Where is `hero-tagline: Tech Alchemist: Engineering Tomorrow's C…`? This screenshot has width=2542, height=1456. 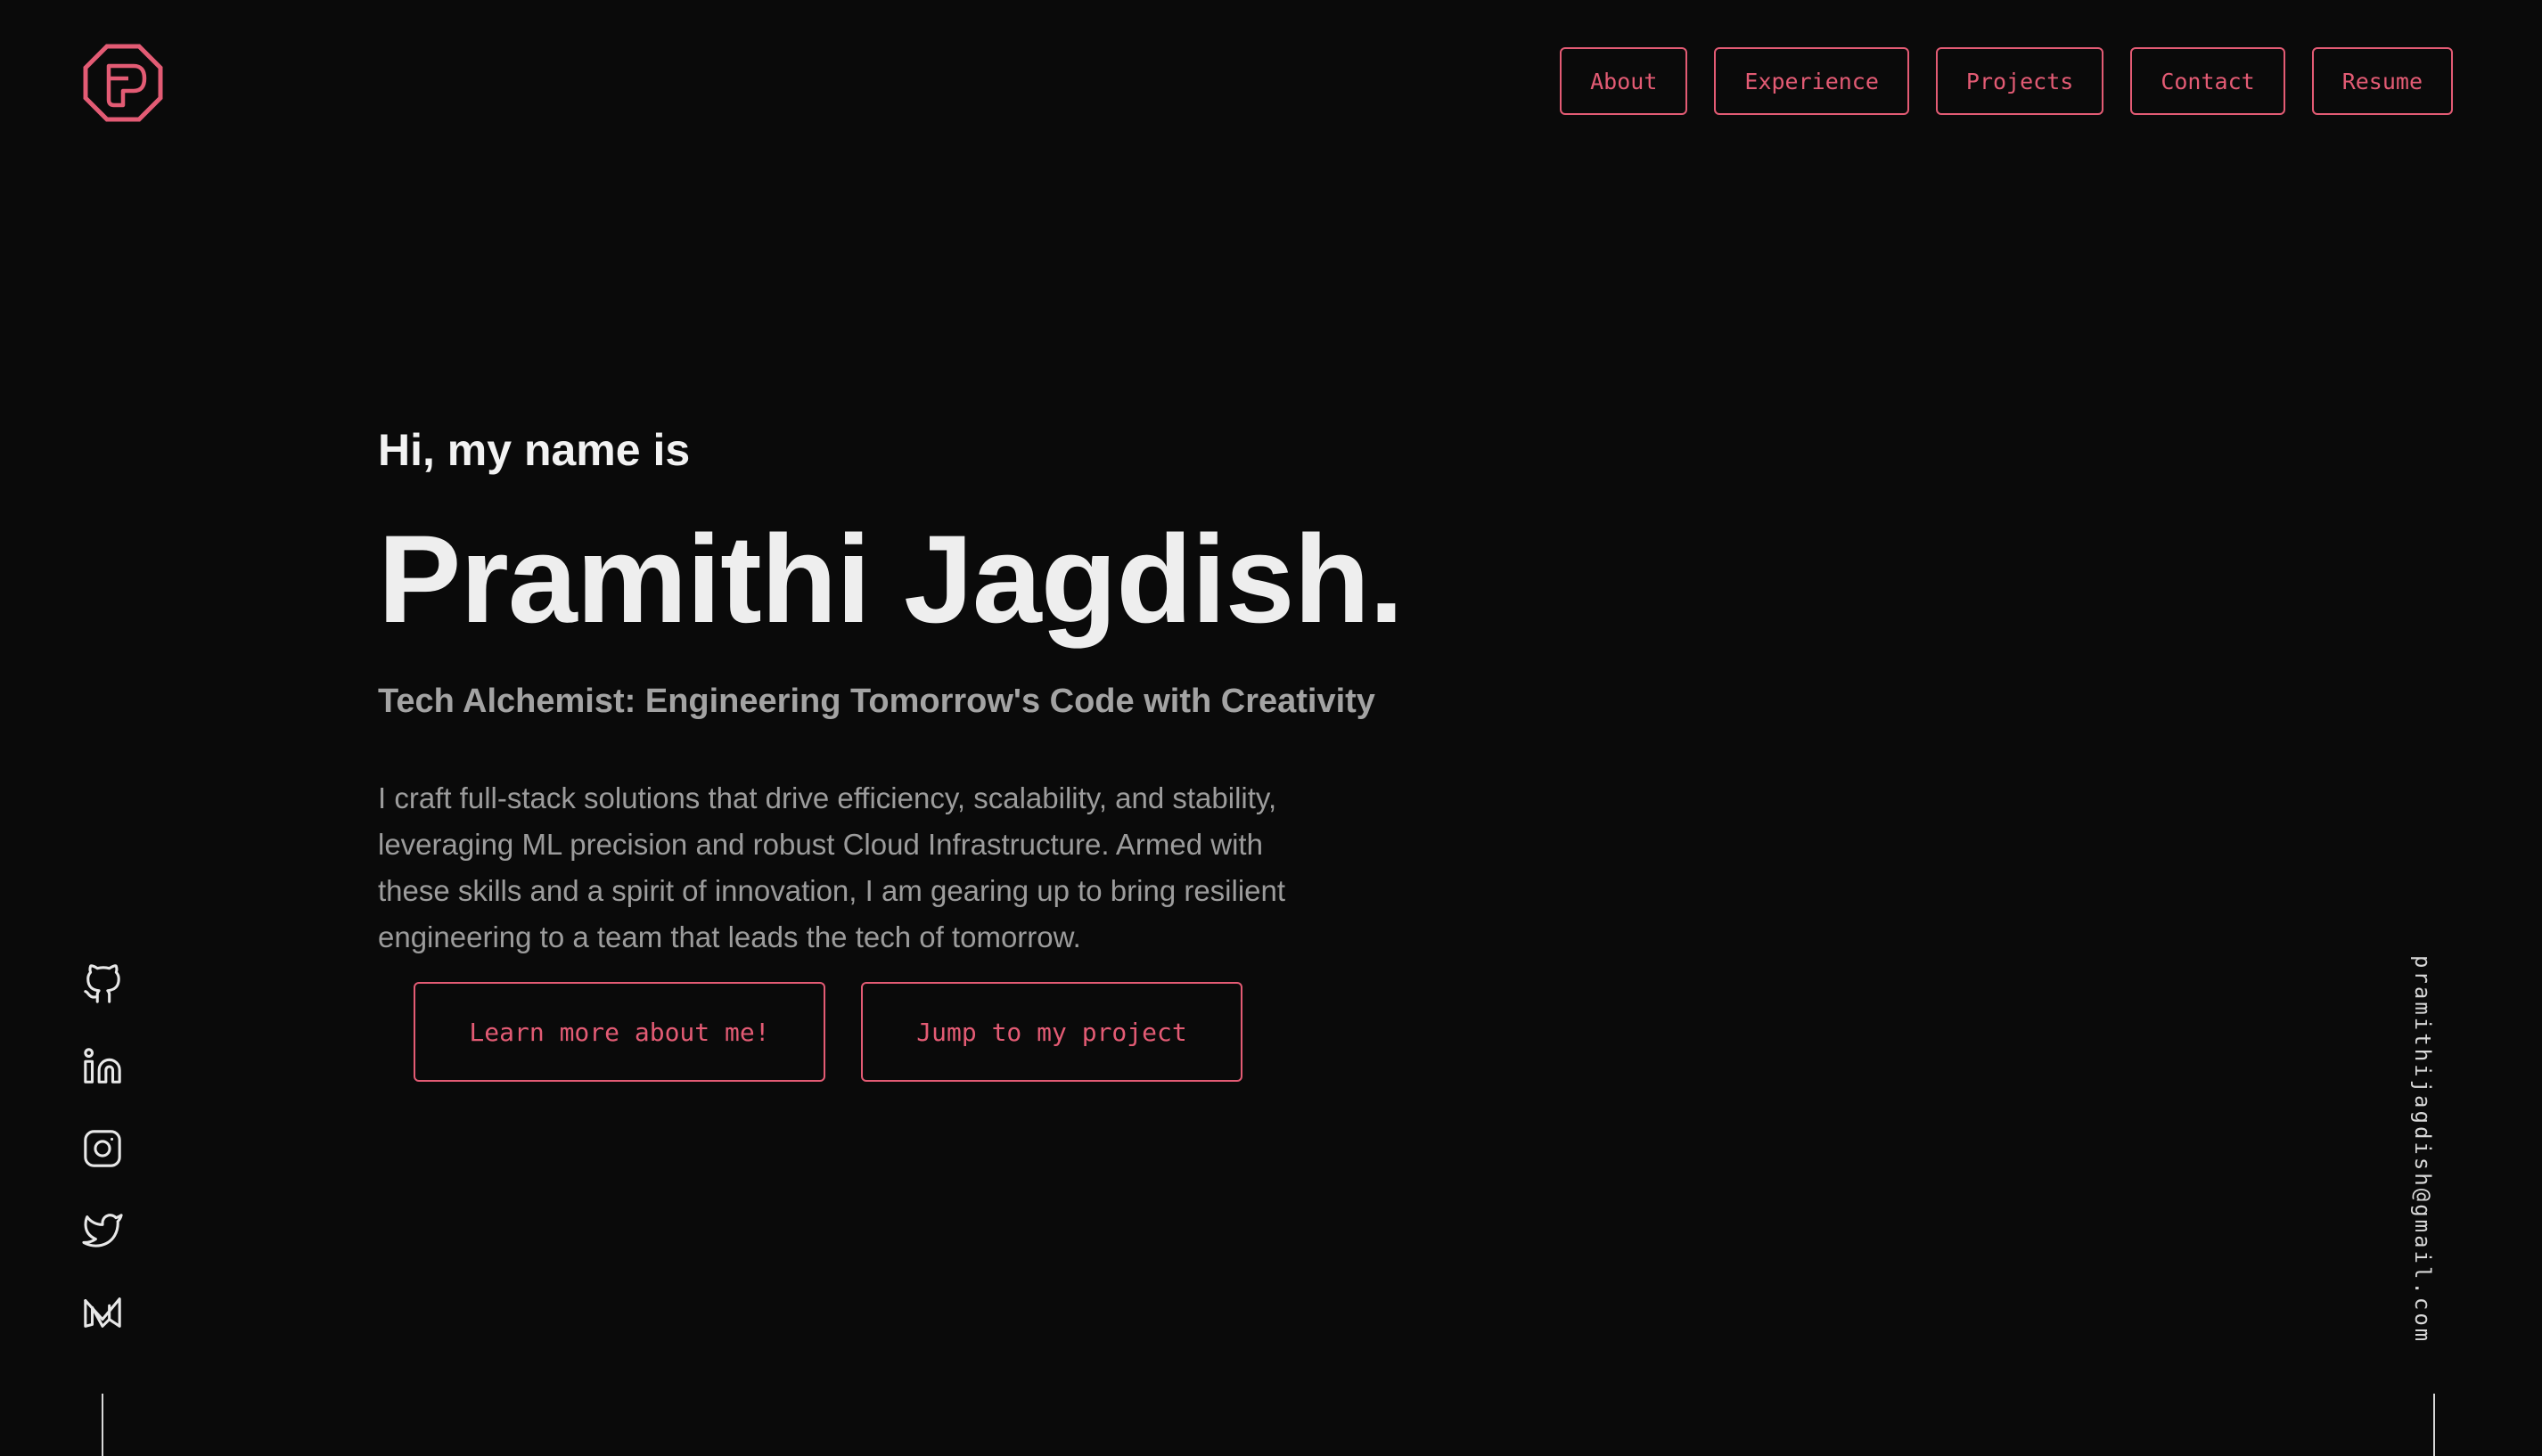 hero-tagline: Tech Alchemist: Engineering Tomorrow's C… is located at coordinates (876, 701).